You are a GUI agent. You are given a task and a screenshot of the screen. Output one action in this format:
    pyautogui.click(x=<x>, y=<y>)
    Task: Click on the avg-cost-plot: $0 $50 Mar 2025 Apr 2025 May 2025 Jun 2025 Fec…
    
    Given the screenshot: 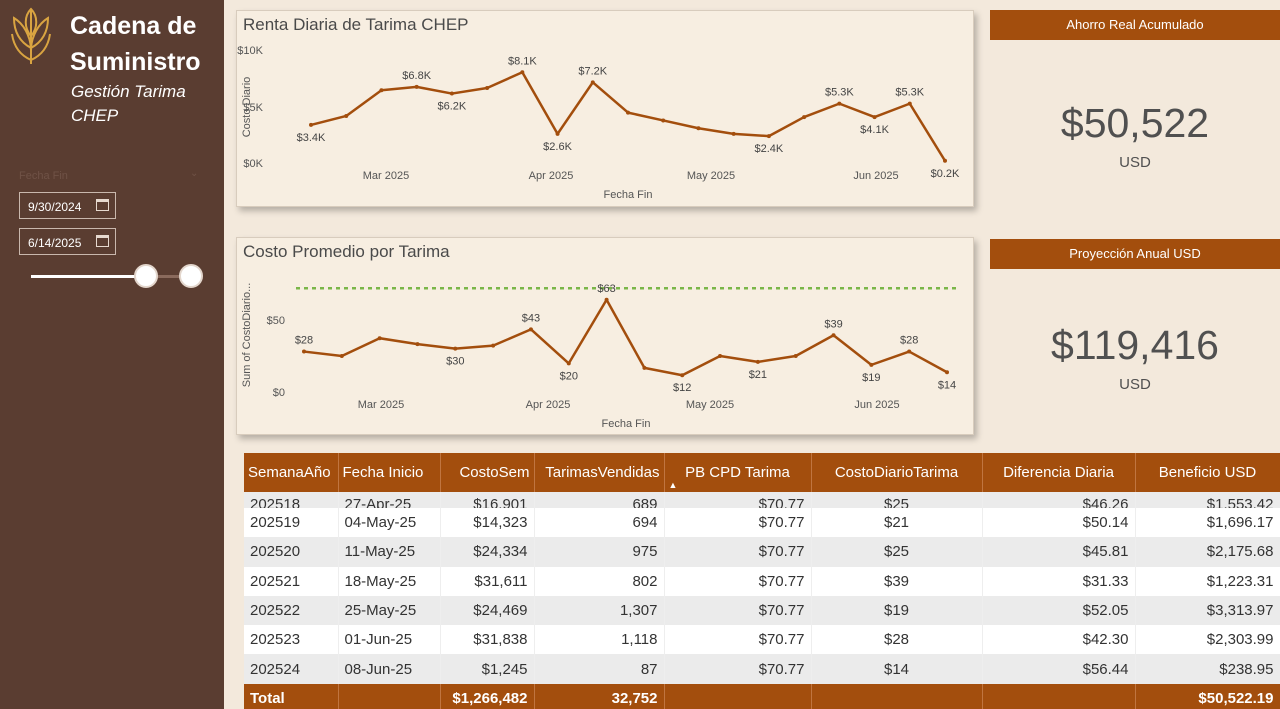 What is the action you would take?
    pyautogui.click(x=600, y=356)
    